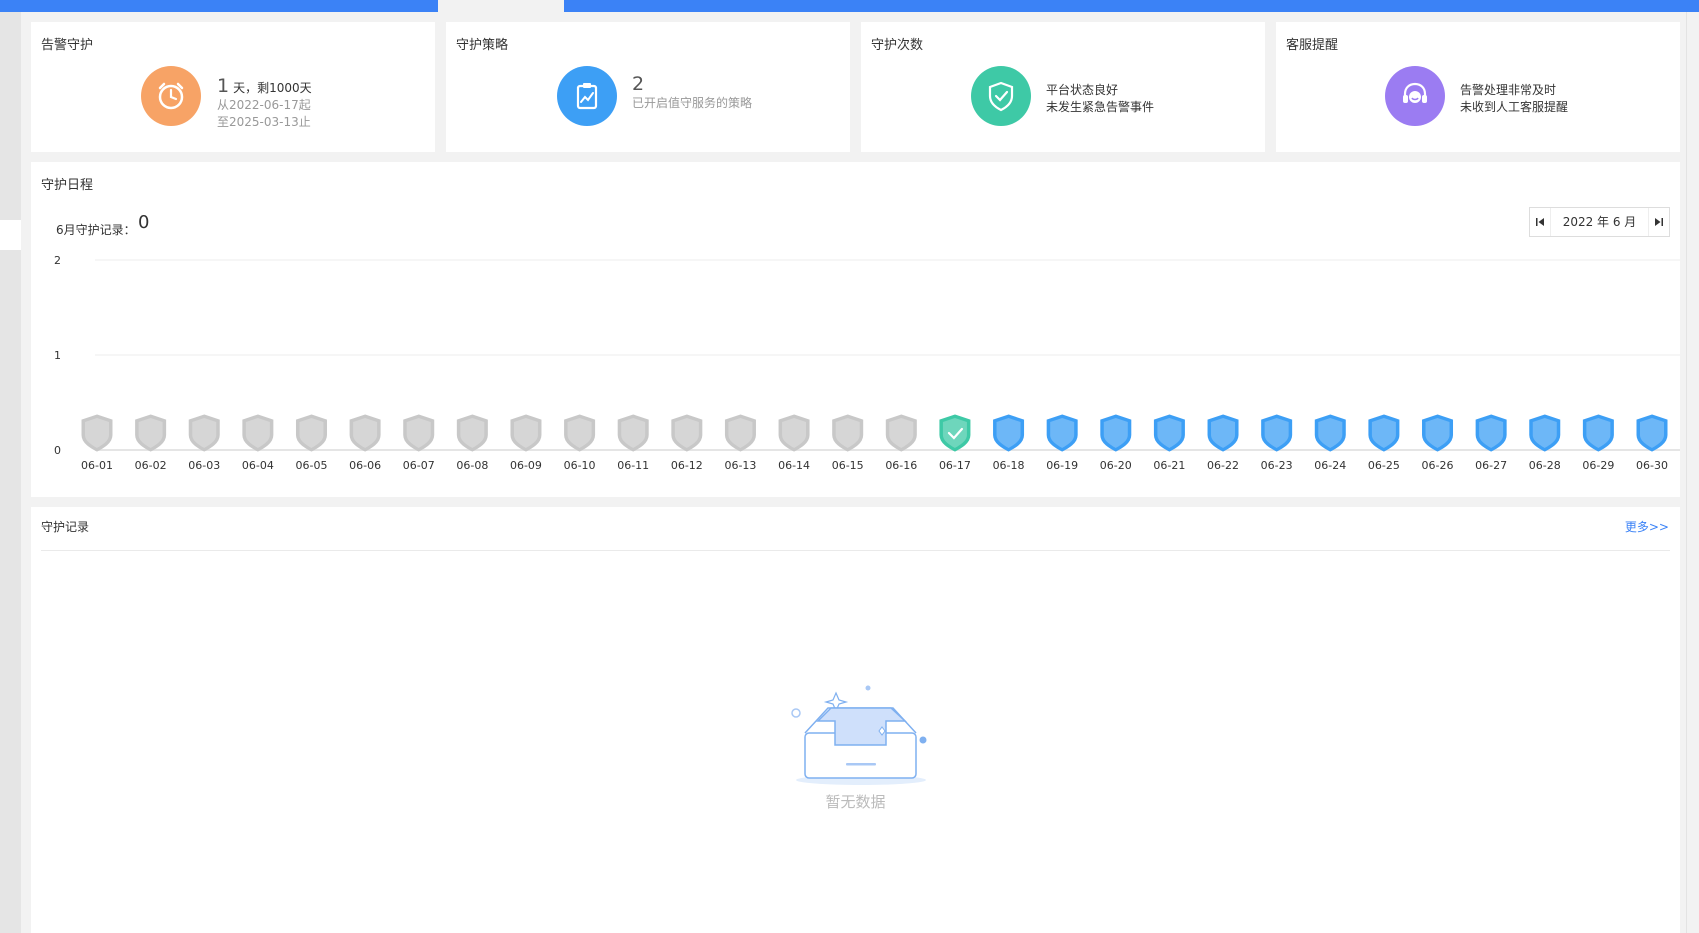 This screenshot has height=933, width=1699. Describe the element at coordinates (955, 465) in the screenshot. I see `x-tick-label: 06-17` at that location.